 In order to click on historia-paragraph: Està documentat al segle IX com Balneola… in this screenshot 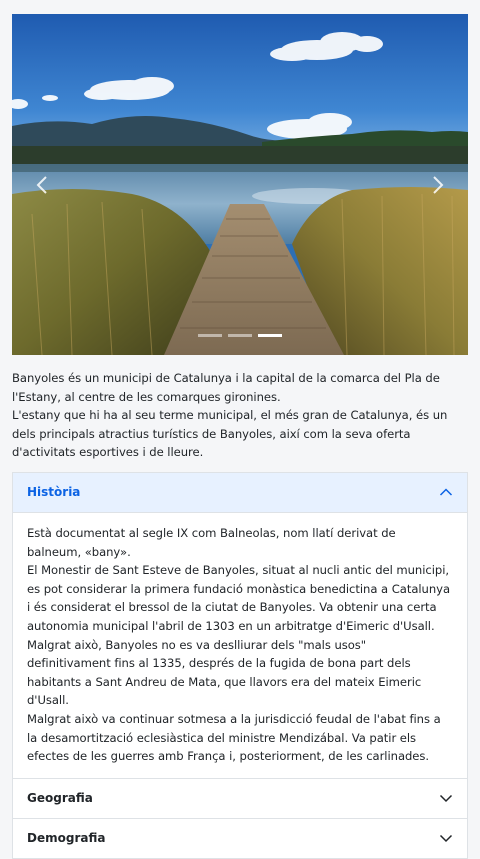, I will do `click(211, 542)`.